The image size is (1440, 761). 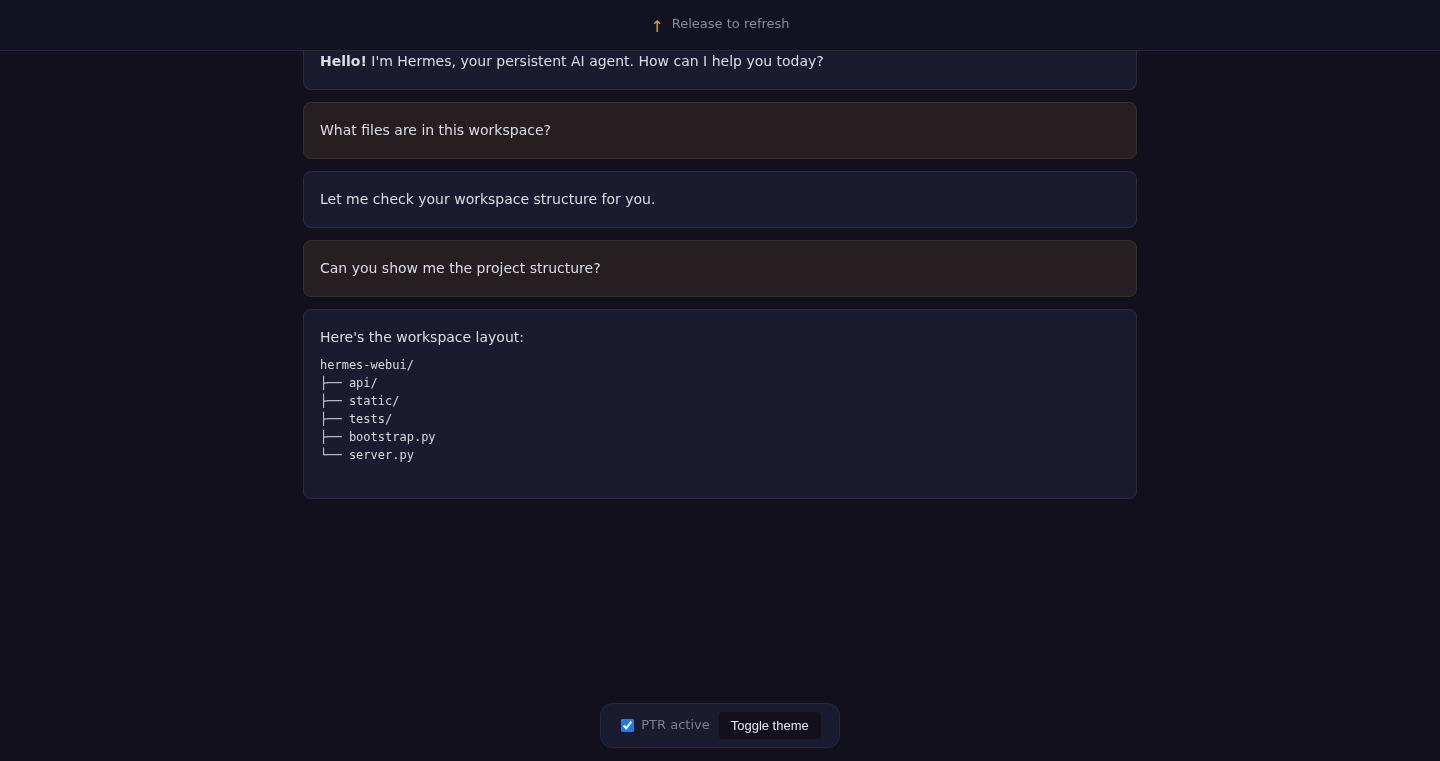 I want to click on refresh-label: Release to refresh, so click(x=730, y=24).